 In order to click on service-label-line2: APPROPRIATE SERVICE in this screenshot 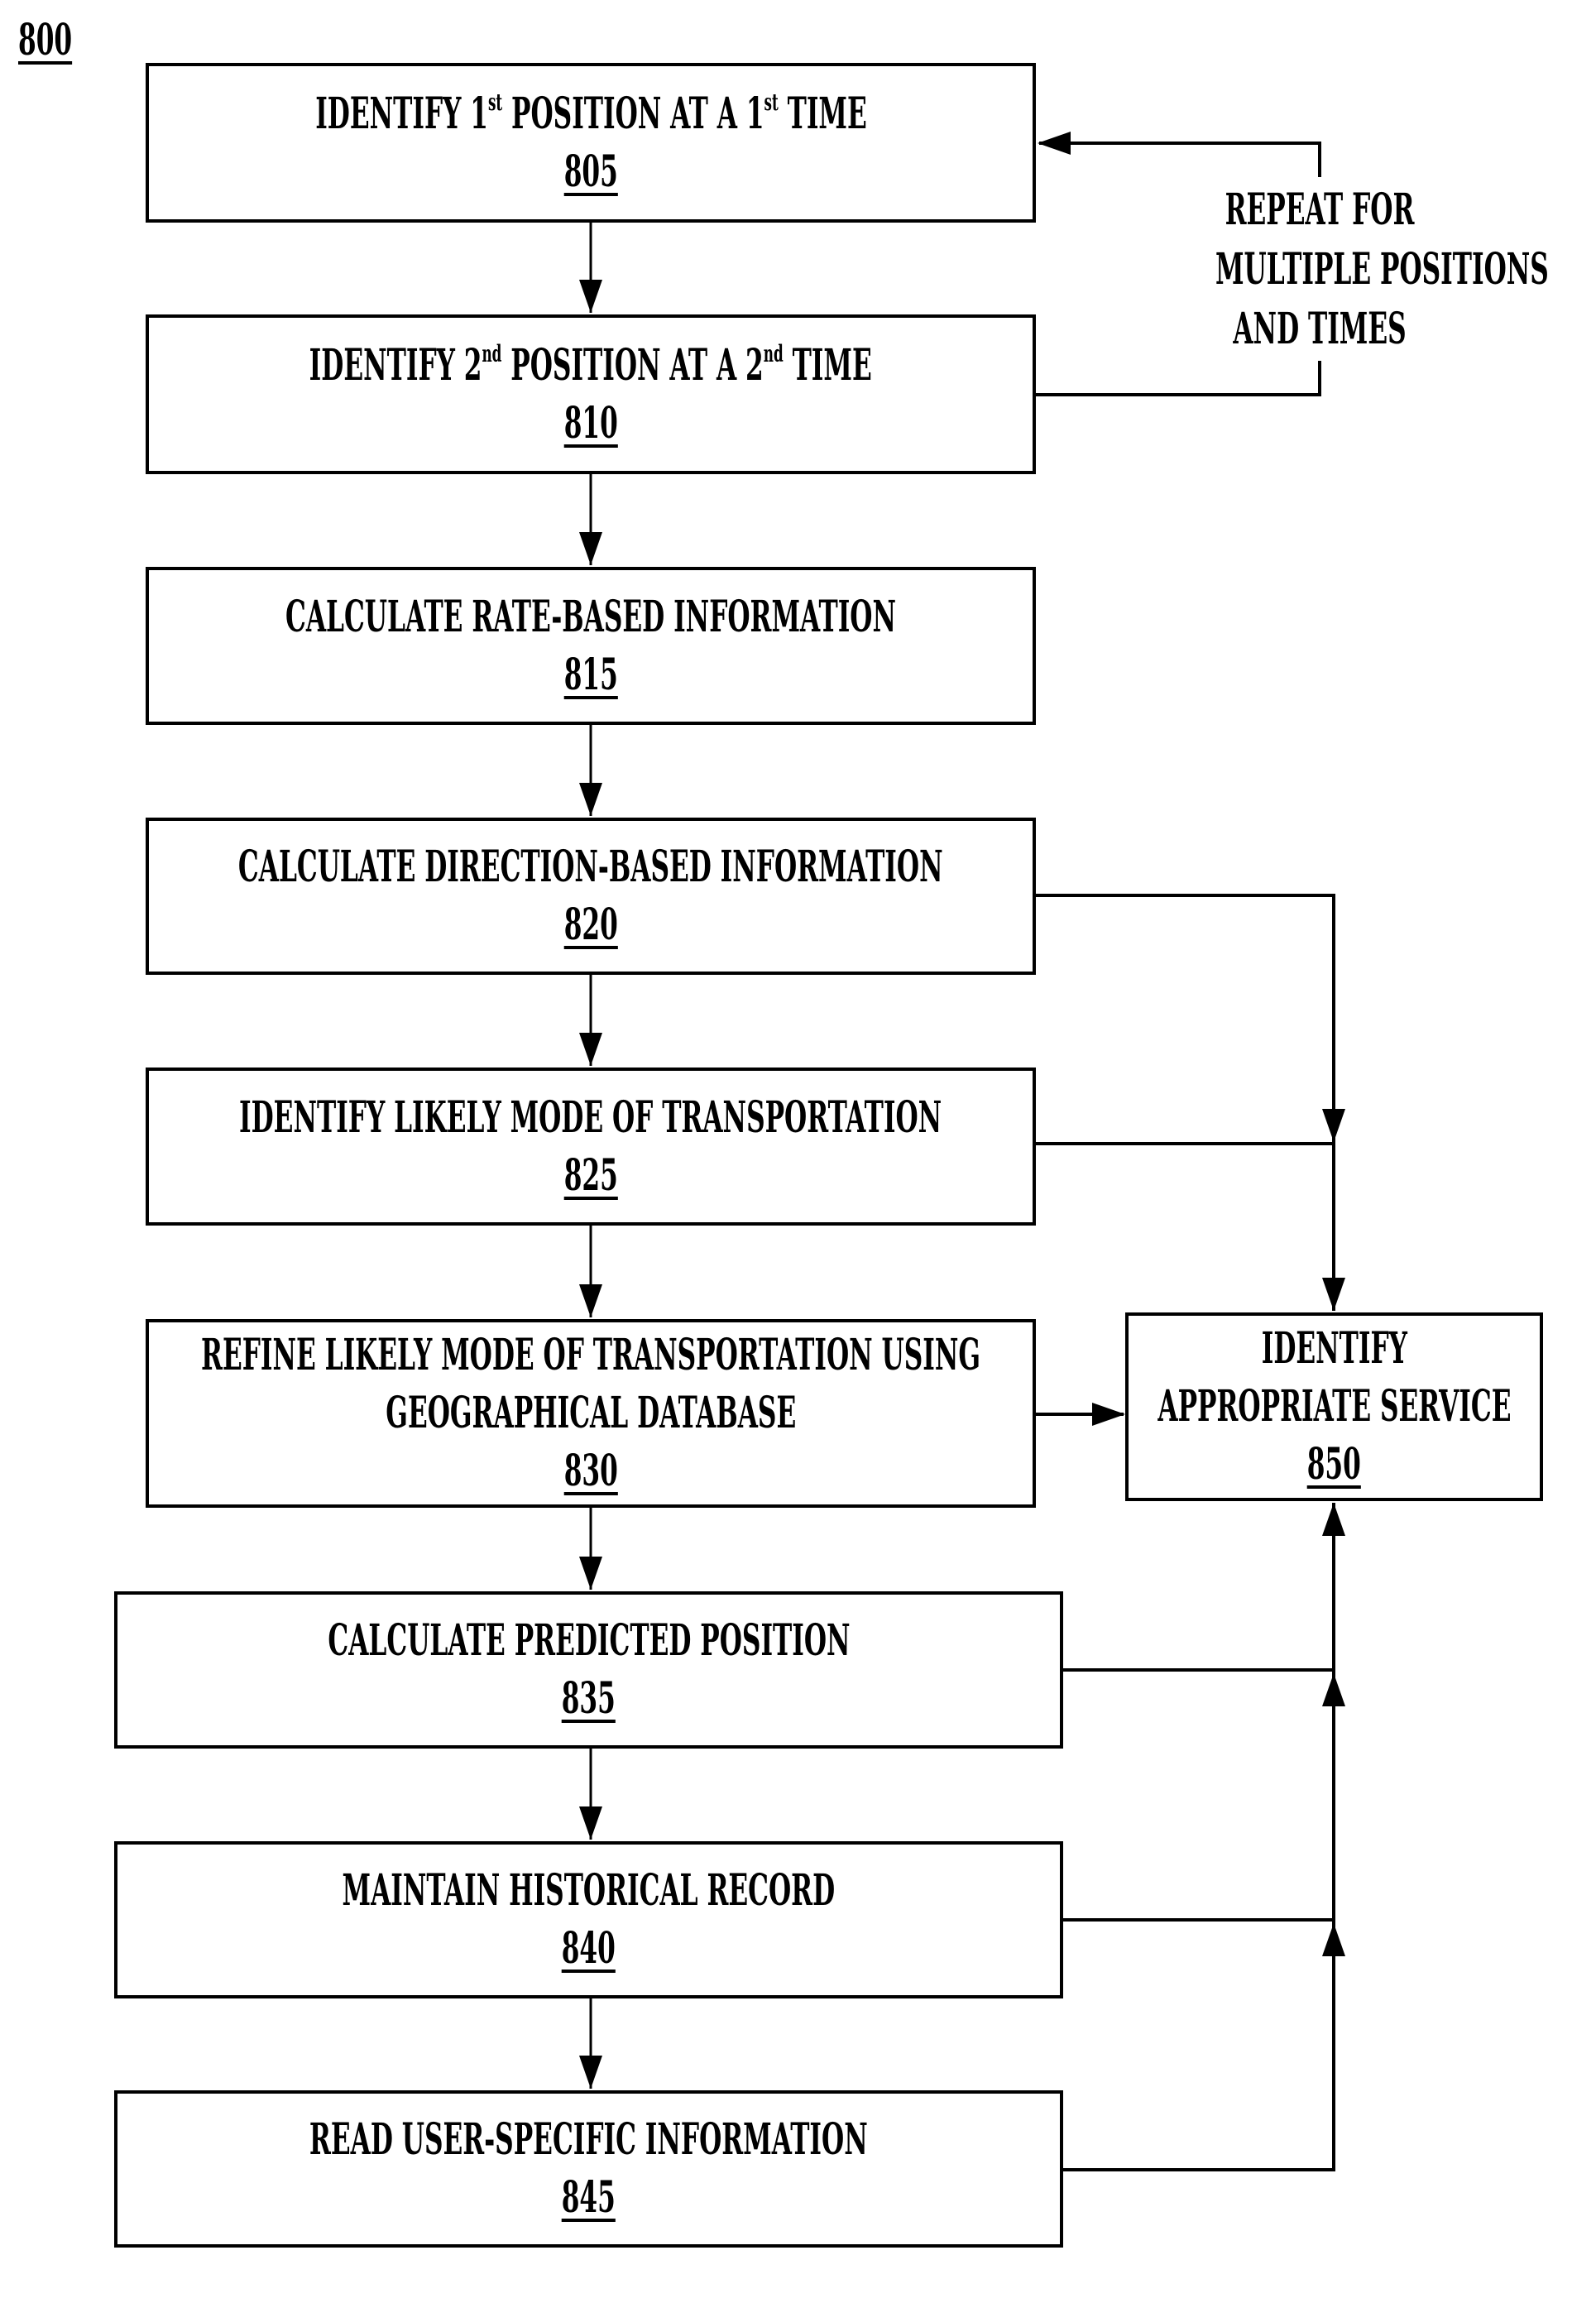, I will do `click(1334, 1406)`.